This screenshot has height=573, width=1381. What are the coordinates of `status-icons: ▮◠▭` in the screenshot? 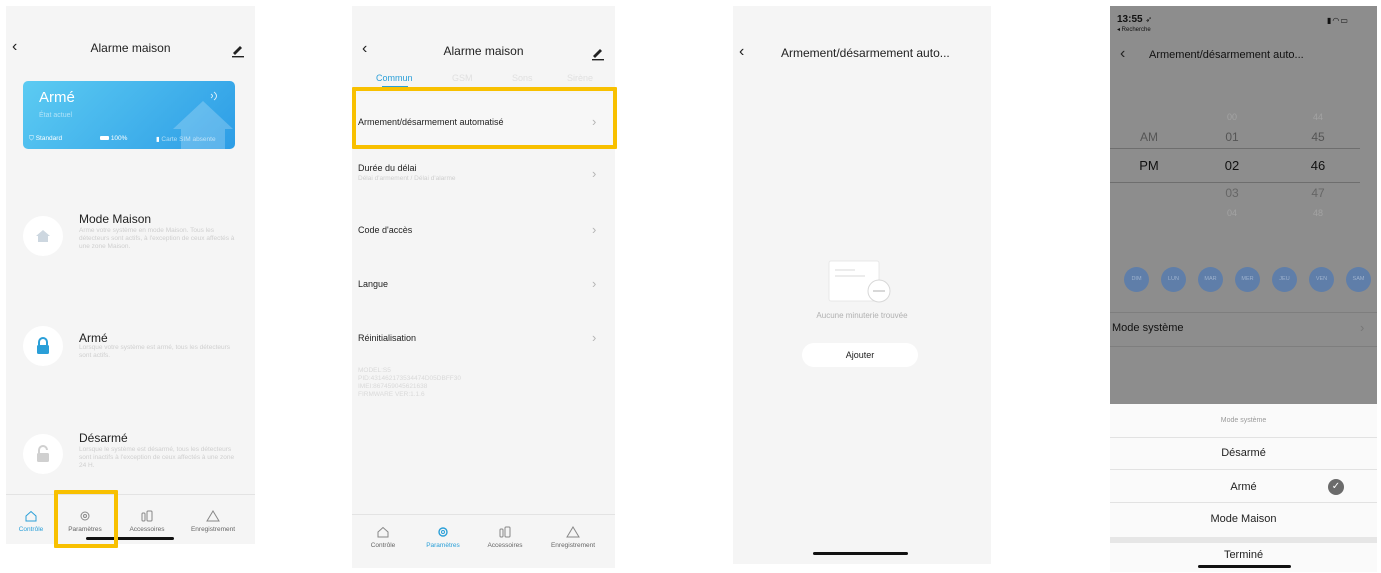 It's located at (1338, 20).